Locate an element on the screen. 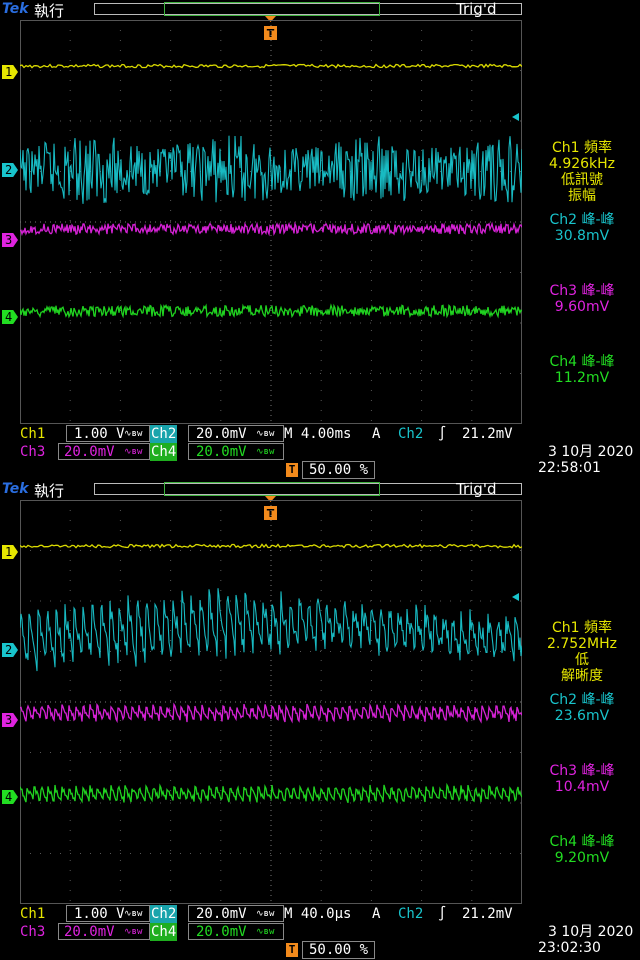 The width and height of the screenshot is (640, 960). measure-ch3-value: 10.4mV is located at coordinates (582, 787).